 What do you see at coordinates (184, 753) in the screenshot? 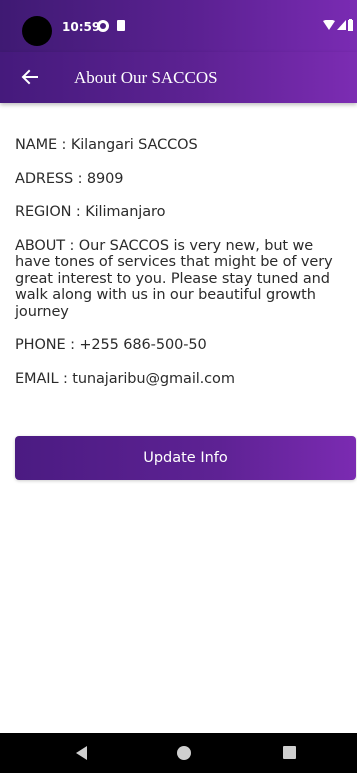
I see `nav-home-icon` at bounding box center [184, 753].